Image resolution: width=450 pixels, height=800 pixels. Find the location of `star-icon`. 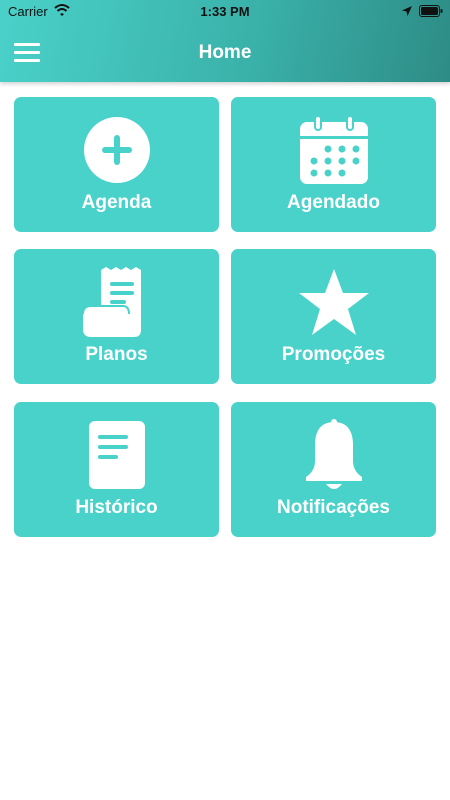

star-icon is located at coordinates (334, 302).